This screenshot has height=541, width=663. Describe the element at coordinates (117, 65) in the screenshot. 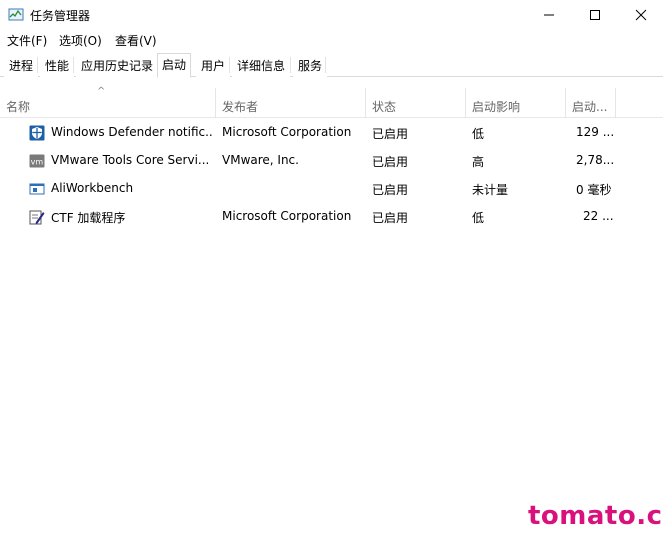

I see `tab-app-history: 应用历史记录` at that location.